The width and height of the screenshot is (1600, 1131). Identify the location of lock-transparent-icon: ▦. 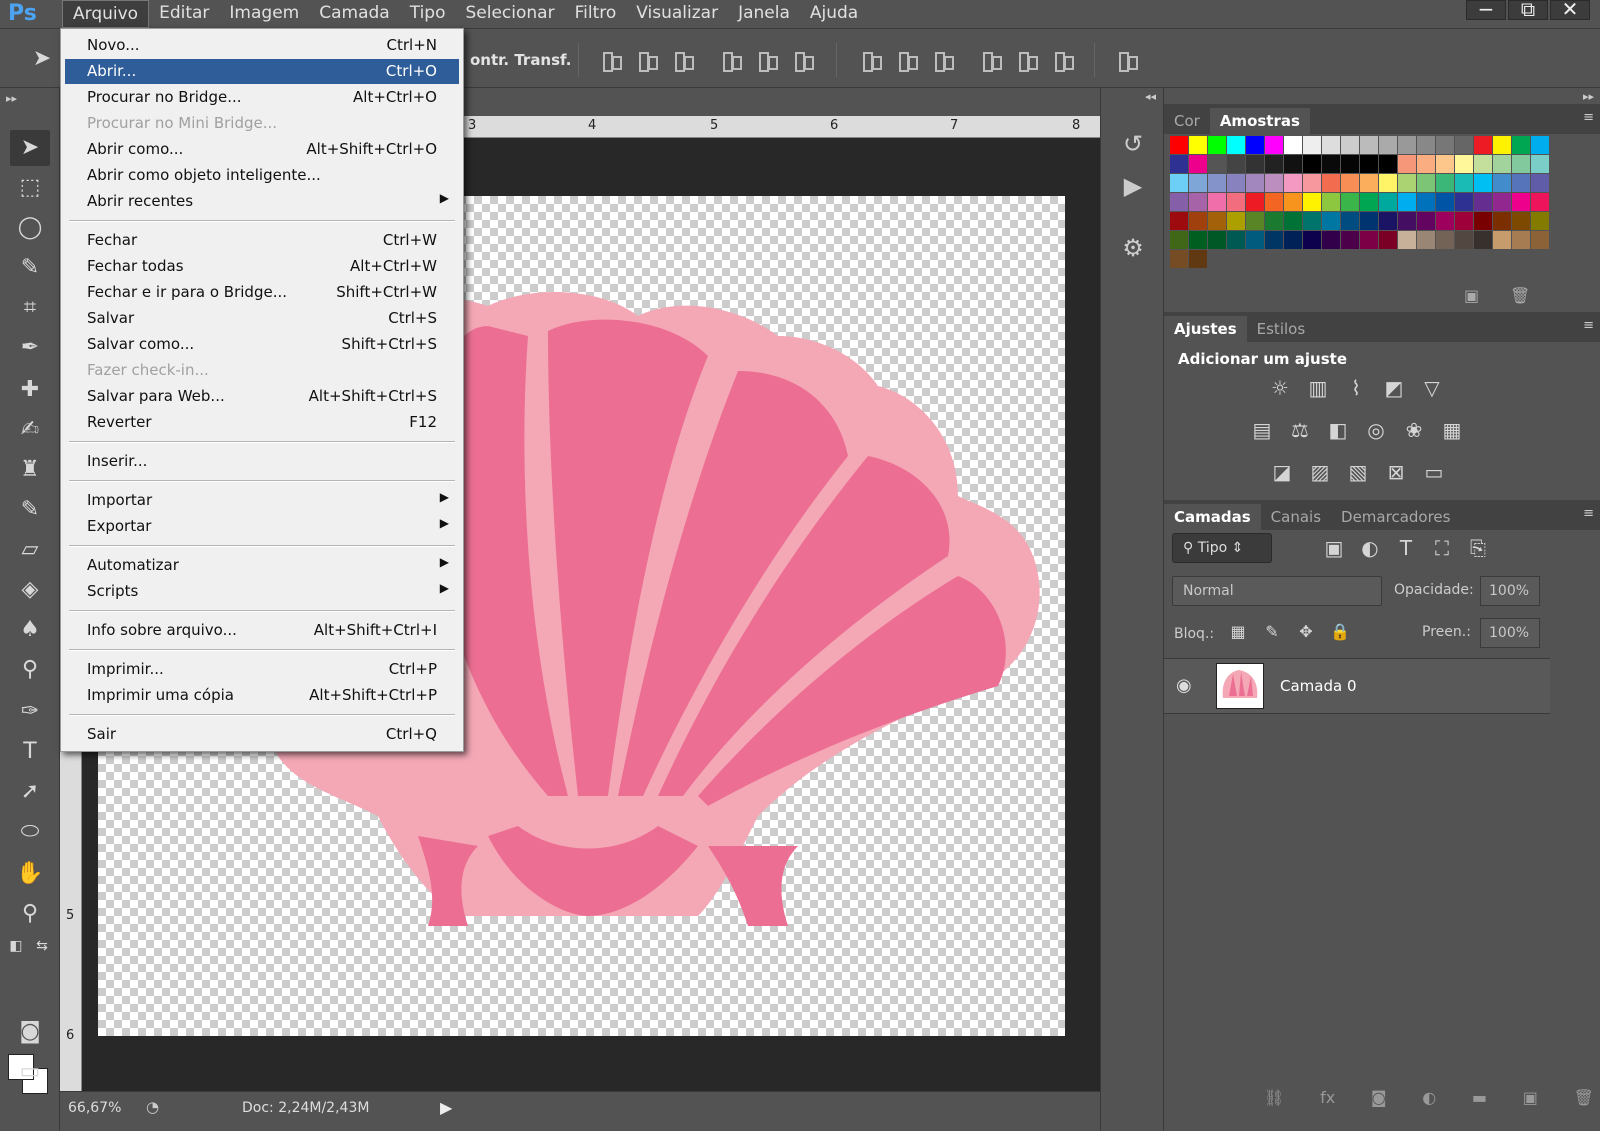
(1238, 632).